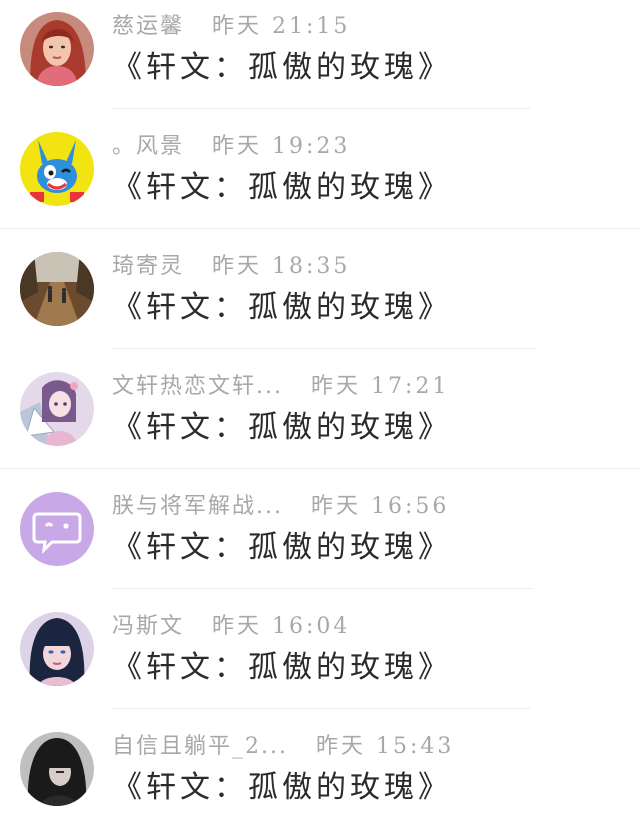  Describe the element at coordinates (148, 627) in the screenshot. I see `commenter-name: 冯斯文` at that location.